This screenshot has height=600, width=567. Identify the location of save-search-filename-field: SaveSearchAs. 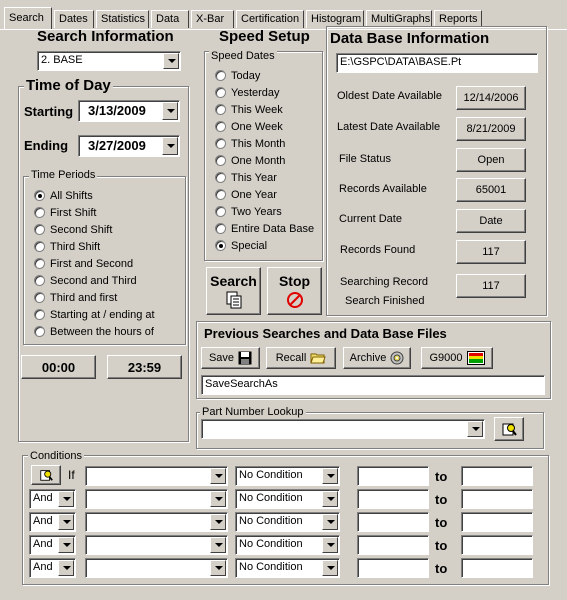
(373, 385).